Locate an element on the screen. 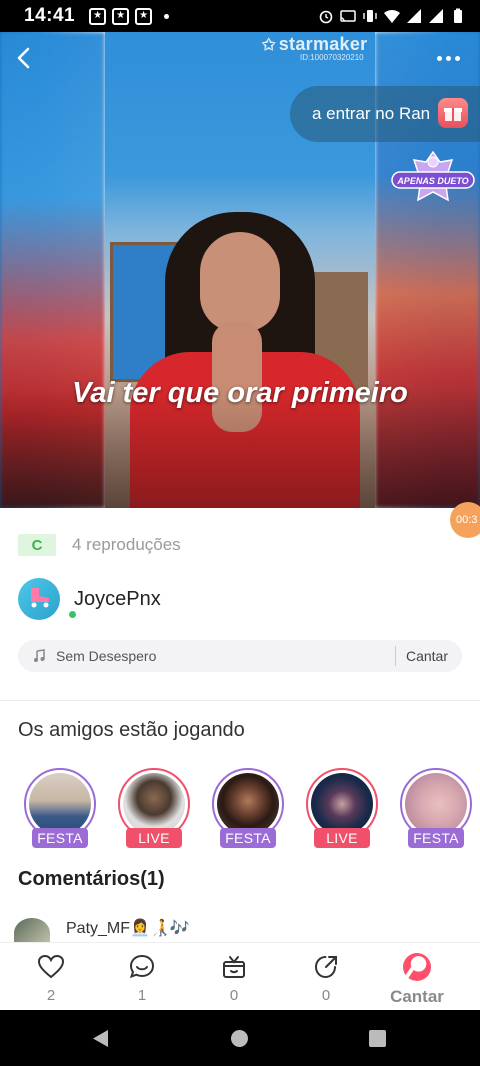 The height and width of the screenshot is (1066, 480). more-notifications-dot-icon is located at coordinates (167, 16).